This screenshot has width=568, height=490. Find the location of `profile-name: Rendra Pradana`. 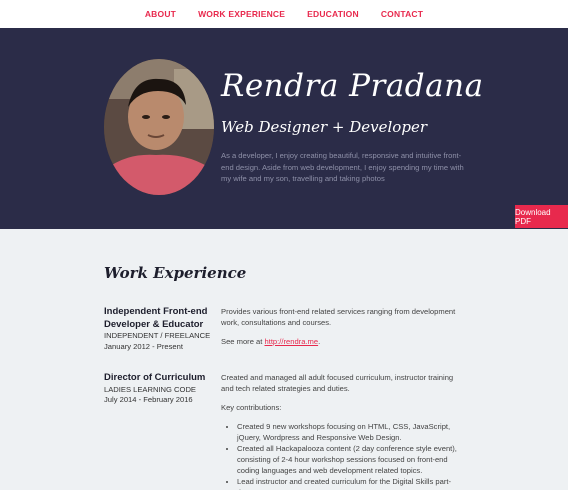

profile-name: Rendra Pradana is located at coordinates (352, 86).